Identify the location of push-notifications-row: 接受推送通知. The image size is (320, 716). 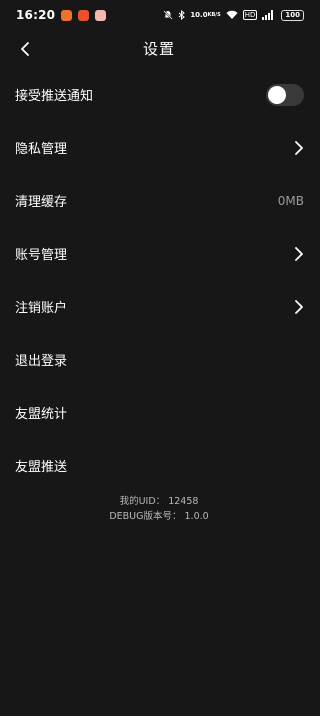
(159, 94).